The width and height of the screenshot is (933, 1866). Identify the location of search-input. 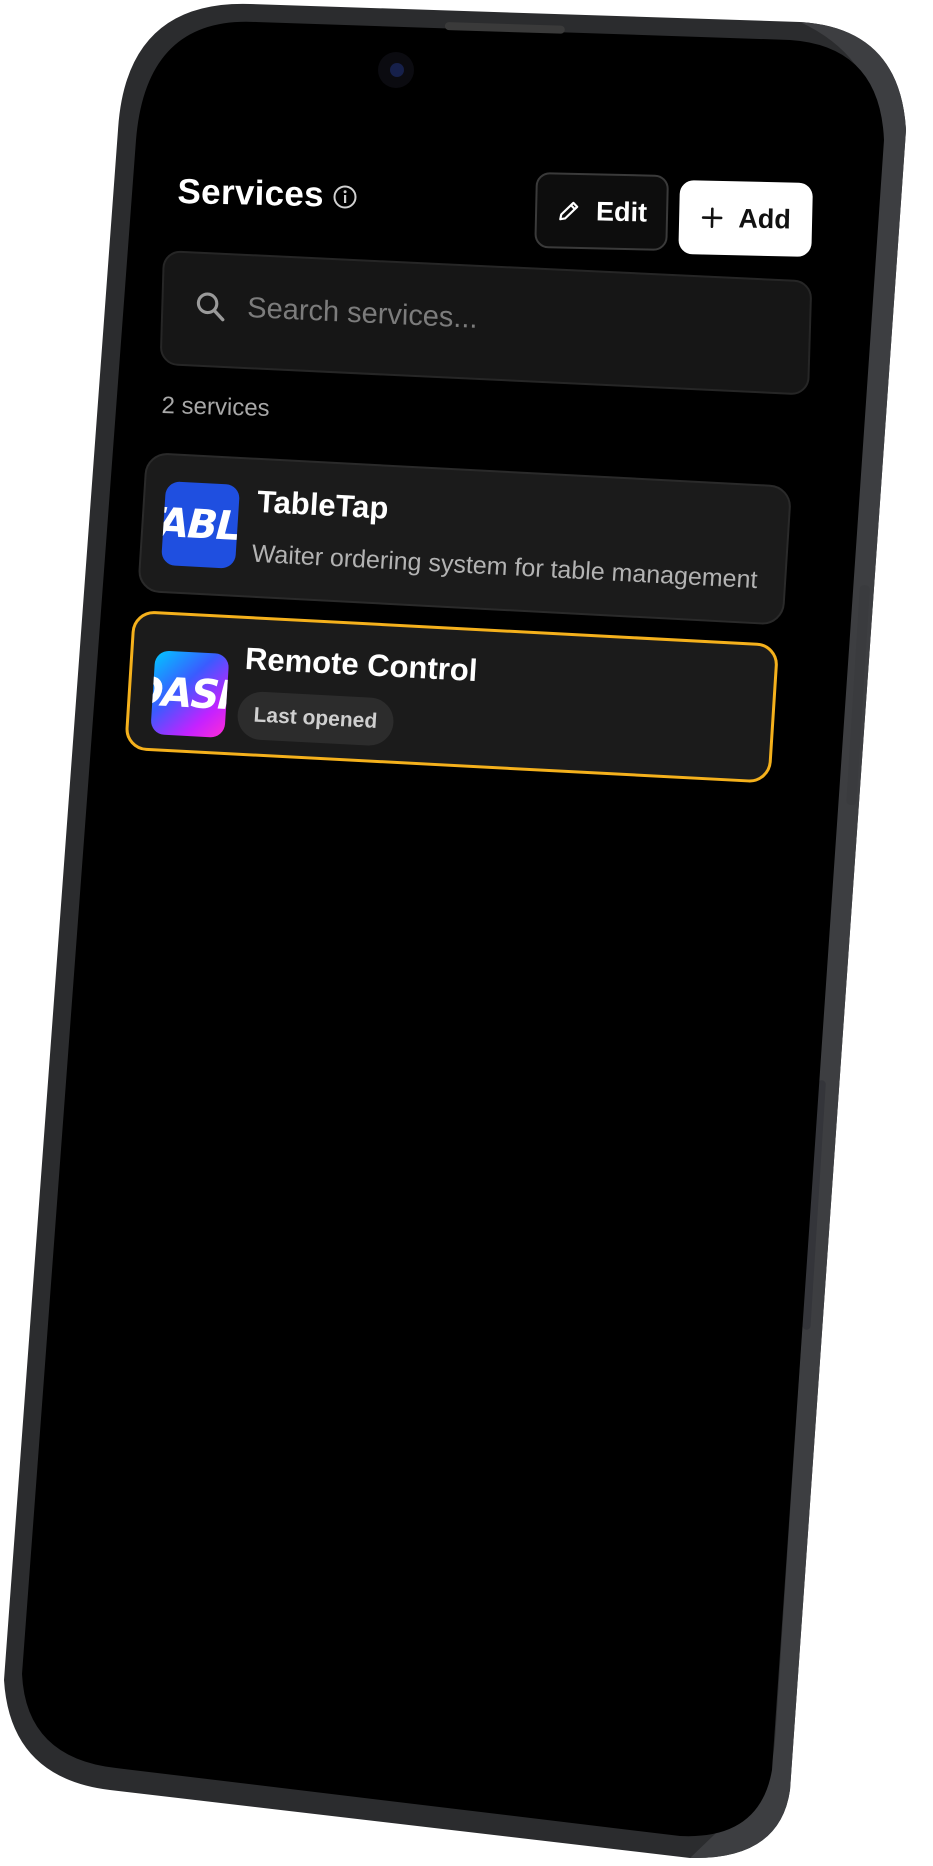
(507, 320).